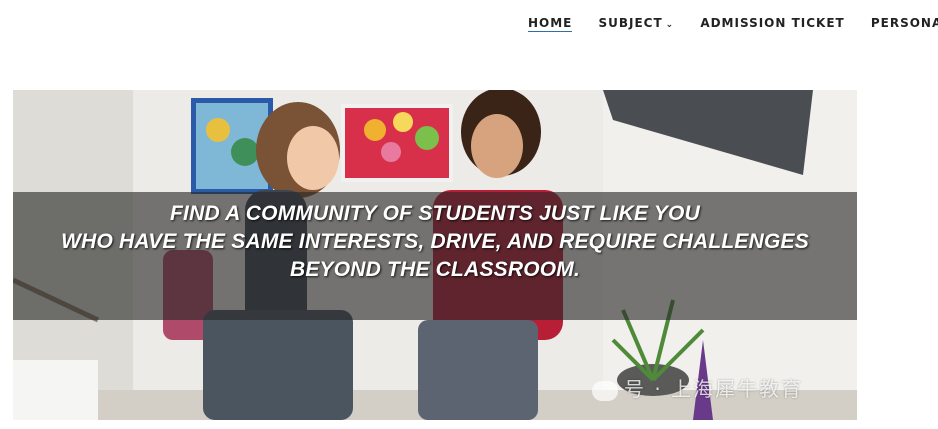 This screenshot has width=938, height=429. I want to click on nav-admission-ticket: ADMISSION TICKET, so click(772, 23).